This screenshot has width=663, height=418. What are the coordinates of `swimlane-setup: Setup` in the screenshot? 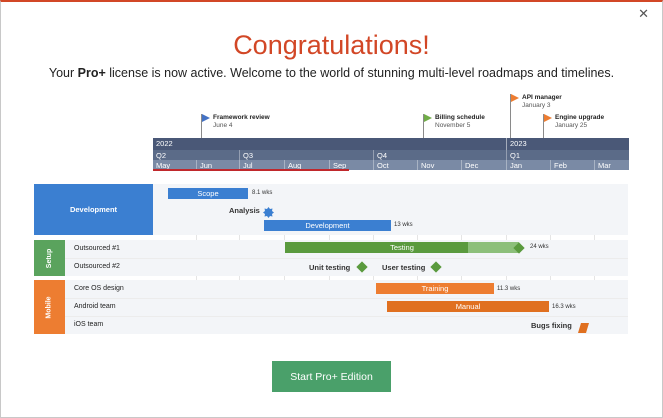 It's located at (49, 258).